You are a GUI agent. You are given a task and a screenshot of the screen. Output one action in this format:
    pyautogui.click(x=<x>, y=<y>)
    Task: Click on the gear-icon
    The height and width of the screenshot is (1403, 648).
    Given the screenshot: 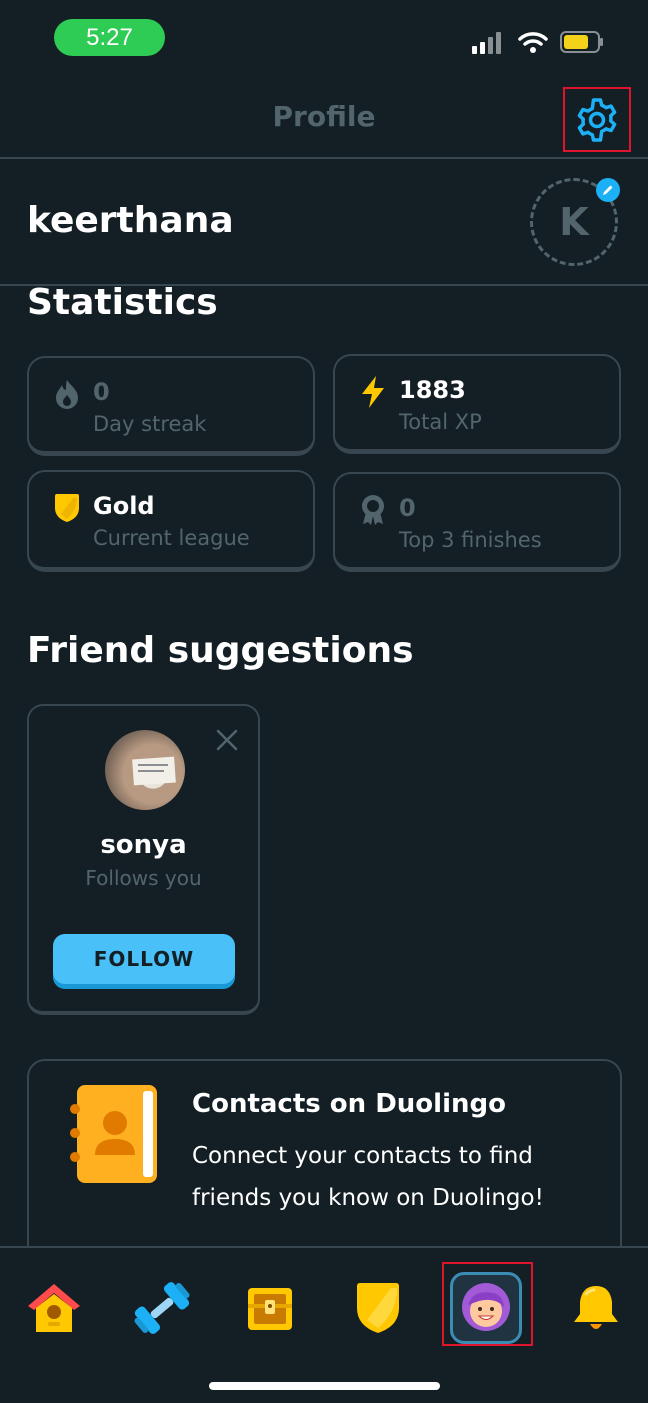 What is the action you would take?
    pyautogui.click(x=597, y=119)
    